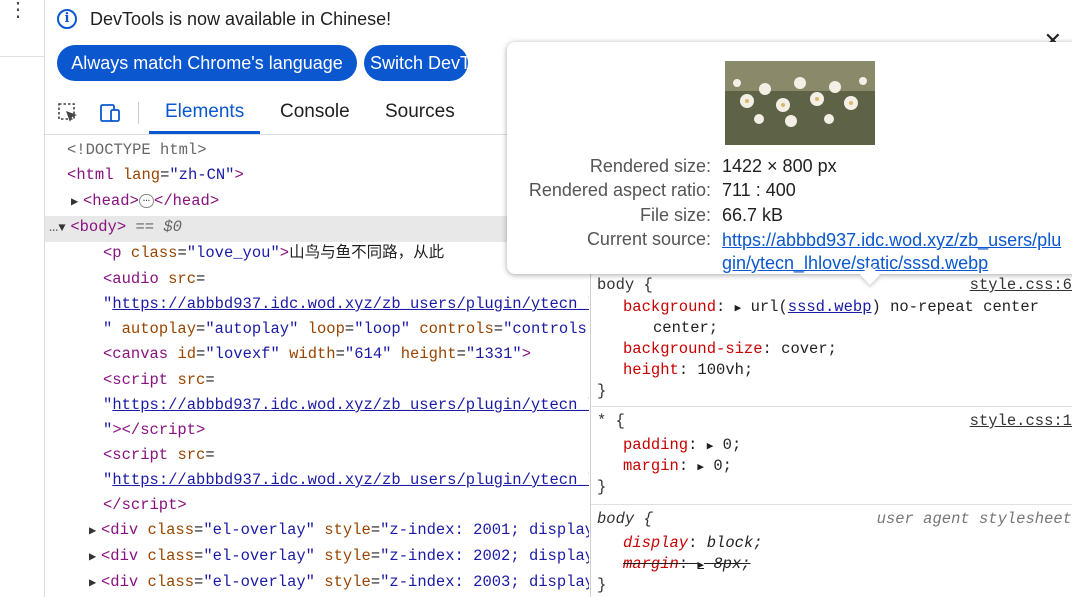 The width and height of the screenshot is (1072, 597). Describe the element at coordinates (688, 370) in the screenshot. I see `prop-height: height: 100vh;` at that location.